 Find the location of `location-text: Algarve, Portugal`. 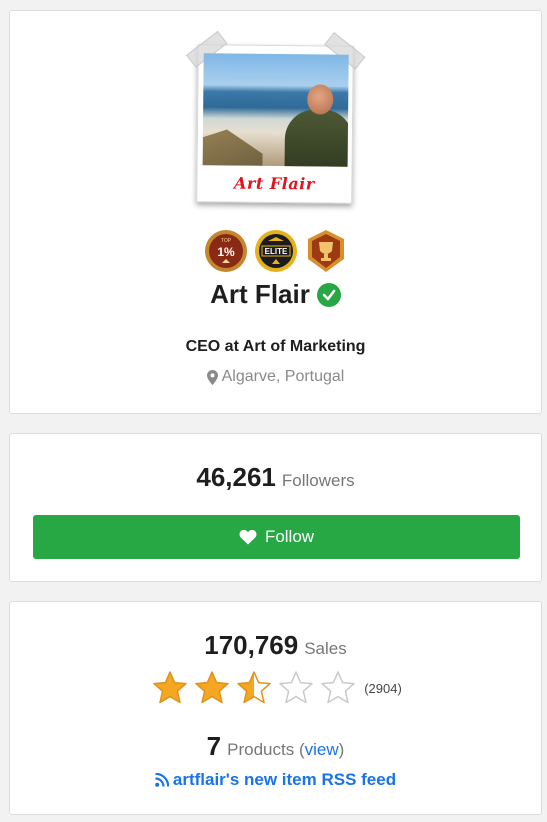

location-text: Algarve, Portugal is located at coordinates (283, 376).